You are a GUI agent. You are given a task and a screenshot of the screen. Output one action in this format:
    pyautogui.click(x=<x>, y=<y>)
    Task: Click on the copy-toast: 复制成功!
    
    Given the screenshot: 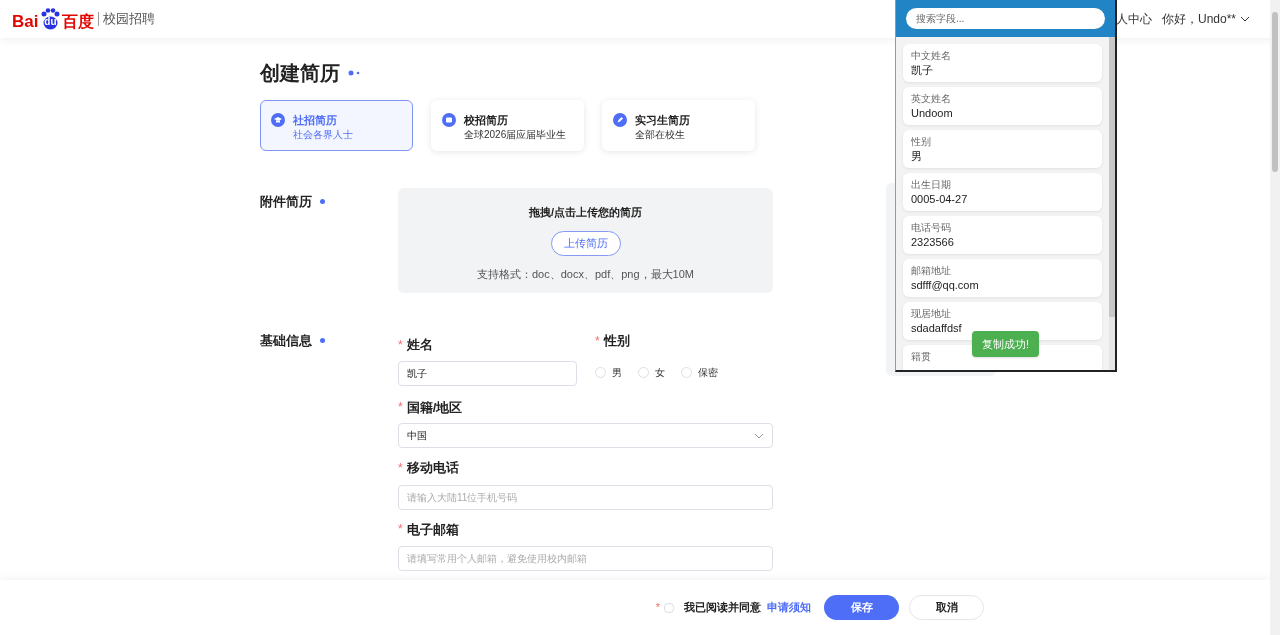 What is the action you would take?
    pyautogui.click(x=1005, y=344)
    